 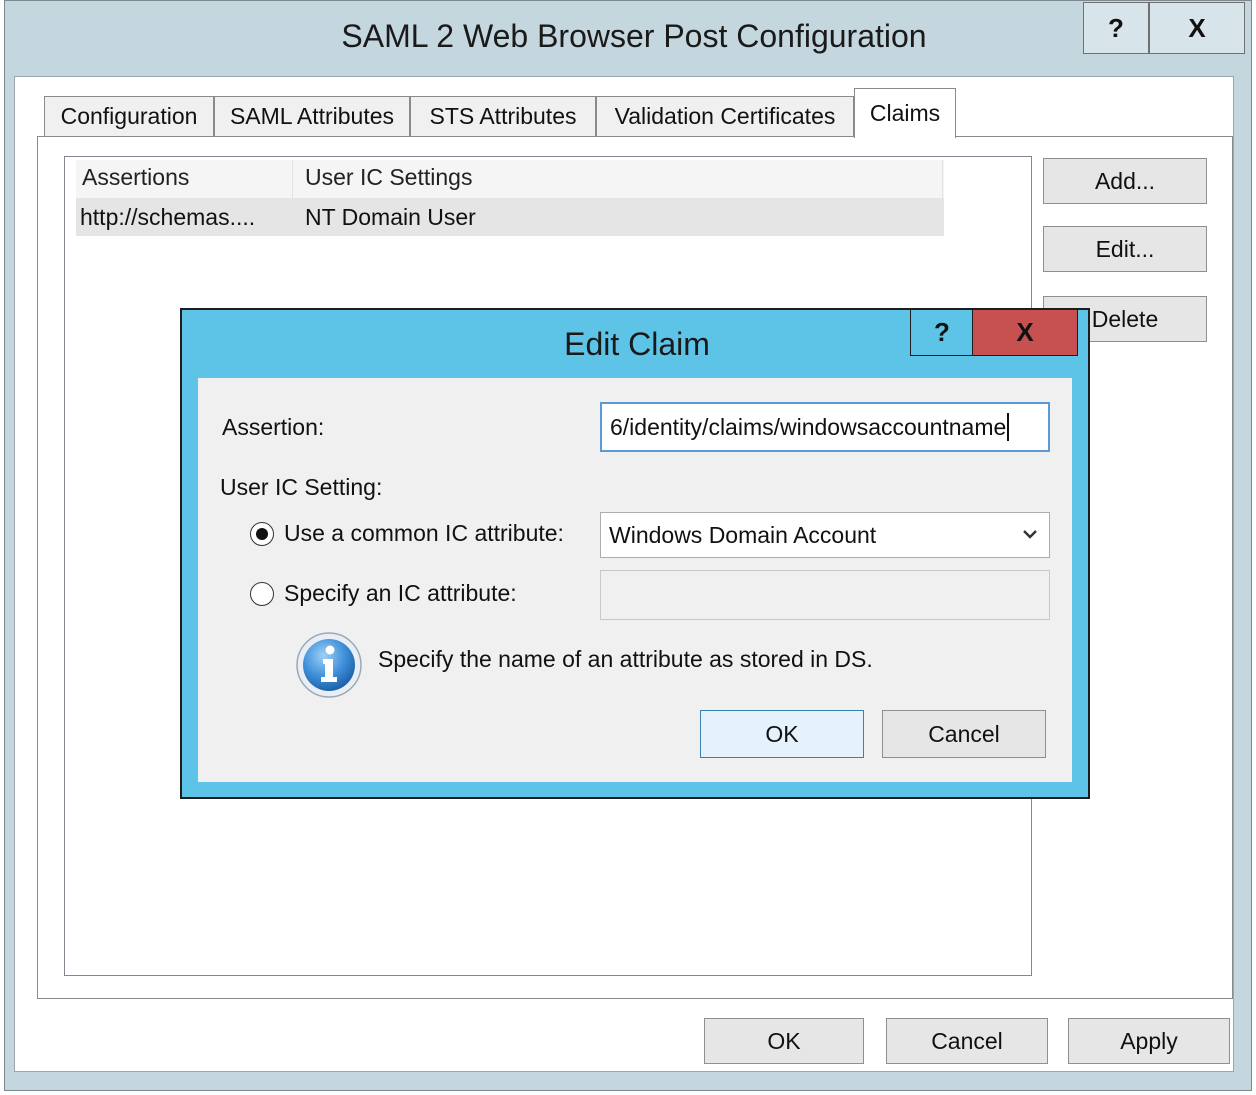 I want to click on list-header, so click(x=510, y=179).